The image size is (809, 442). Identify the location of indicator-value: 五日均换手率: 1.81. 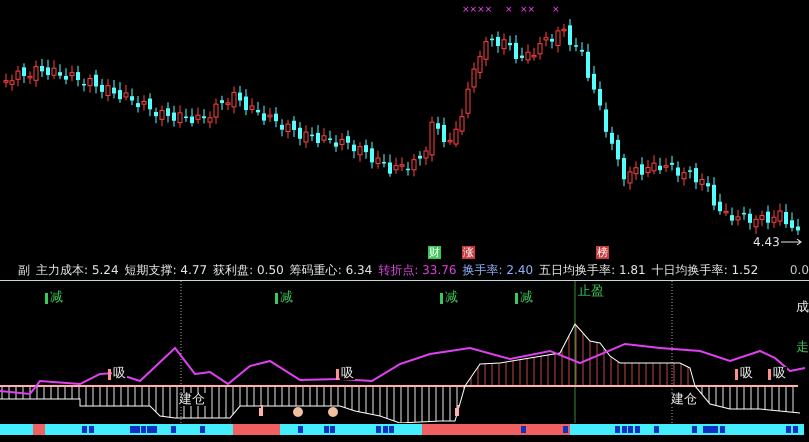
(592, 270).